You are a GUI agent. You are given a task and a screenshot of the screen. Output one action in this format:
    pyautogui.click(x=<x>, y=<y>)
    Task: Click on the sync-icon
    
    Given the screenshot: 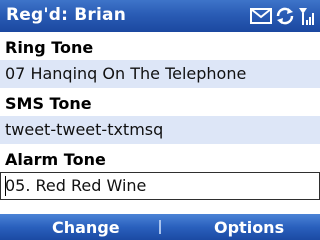 What is the action you would take?
    pyautogui.click(x=285, y=16)
    